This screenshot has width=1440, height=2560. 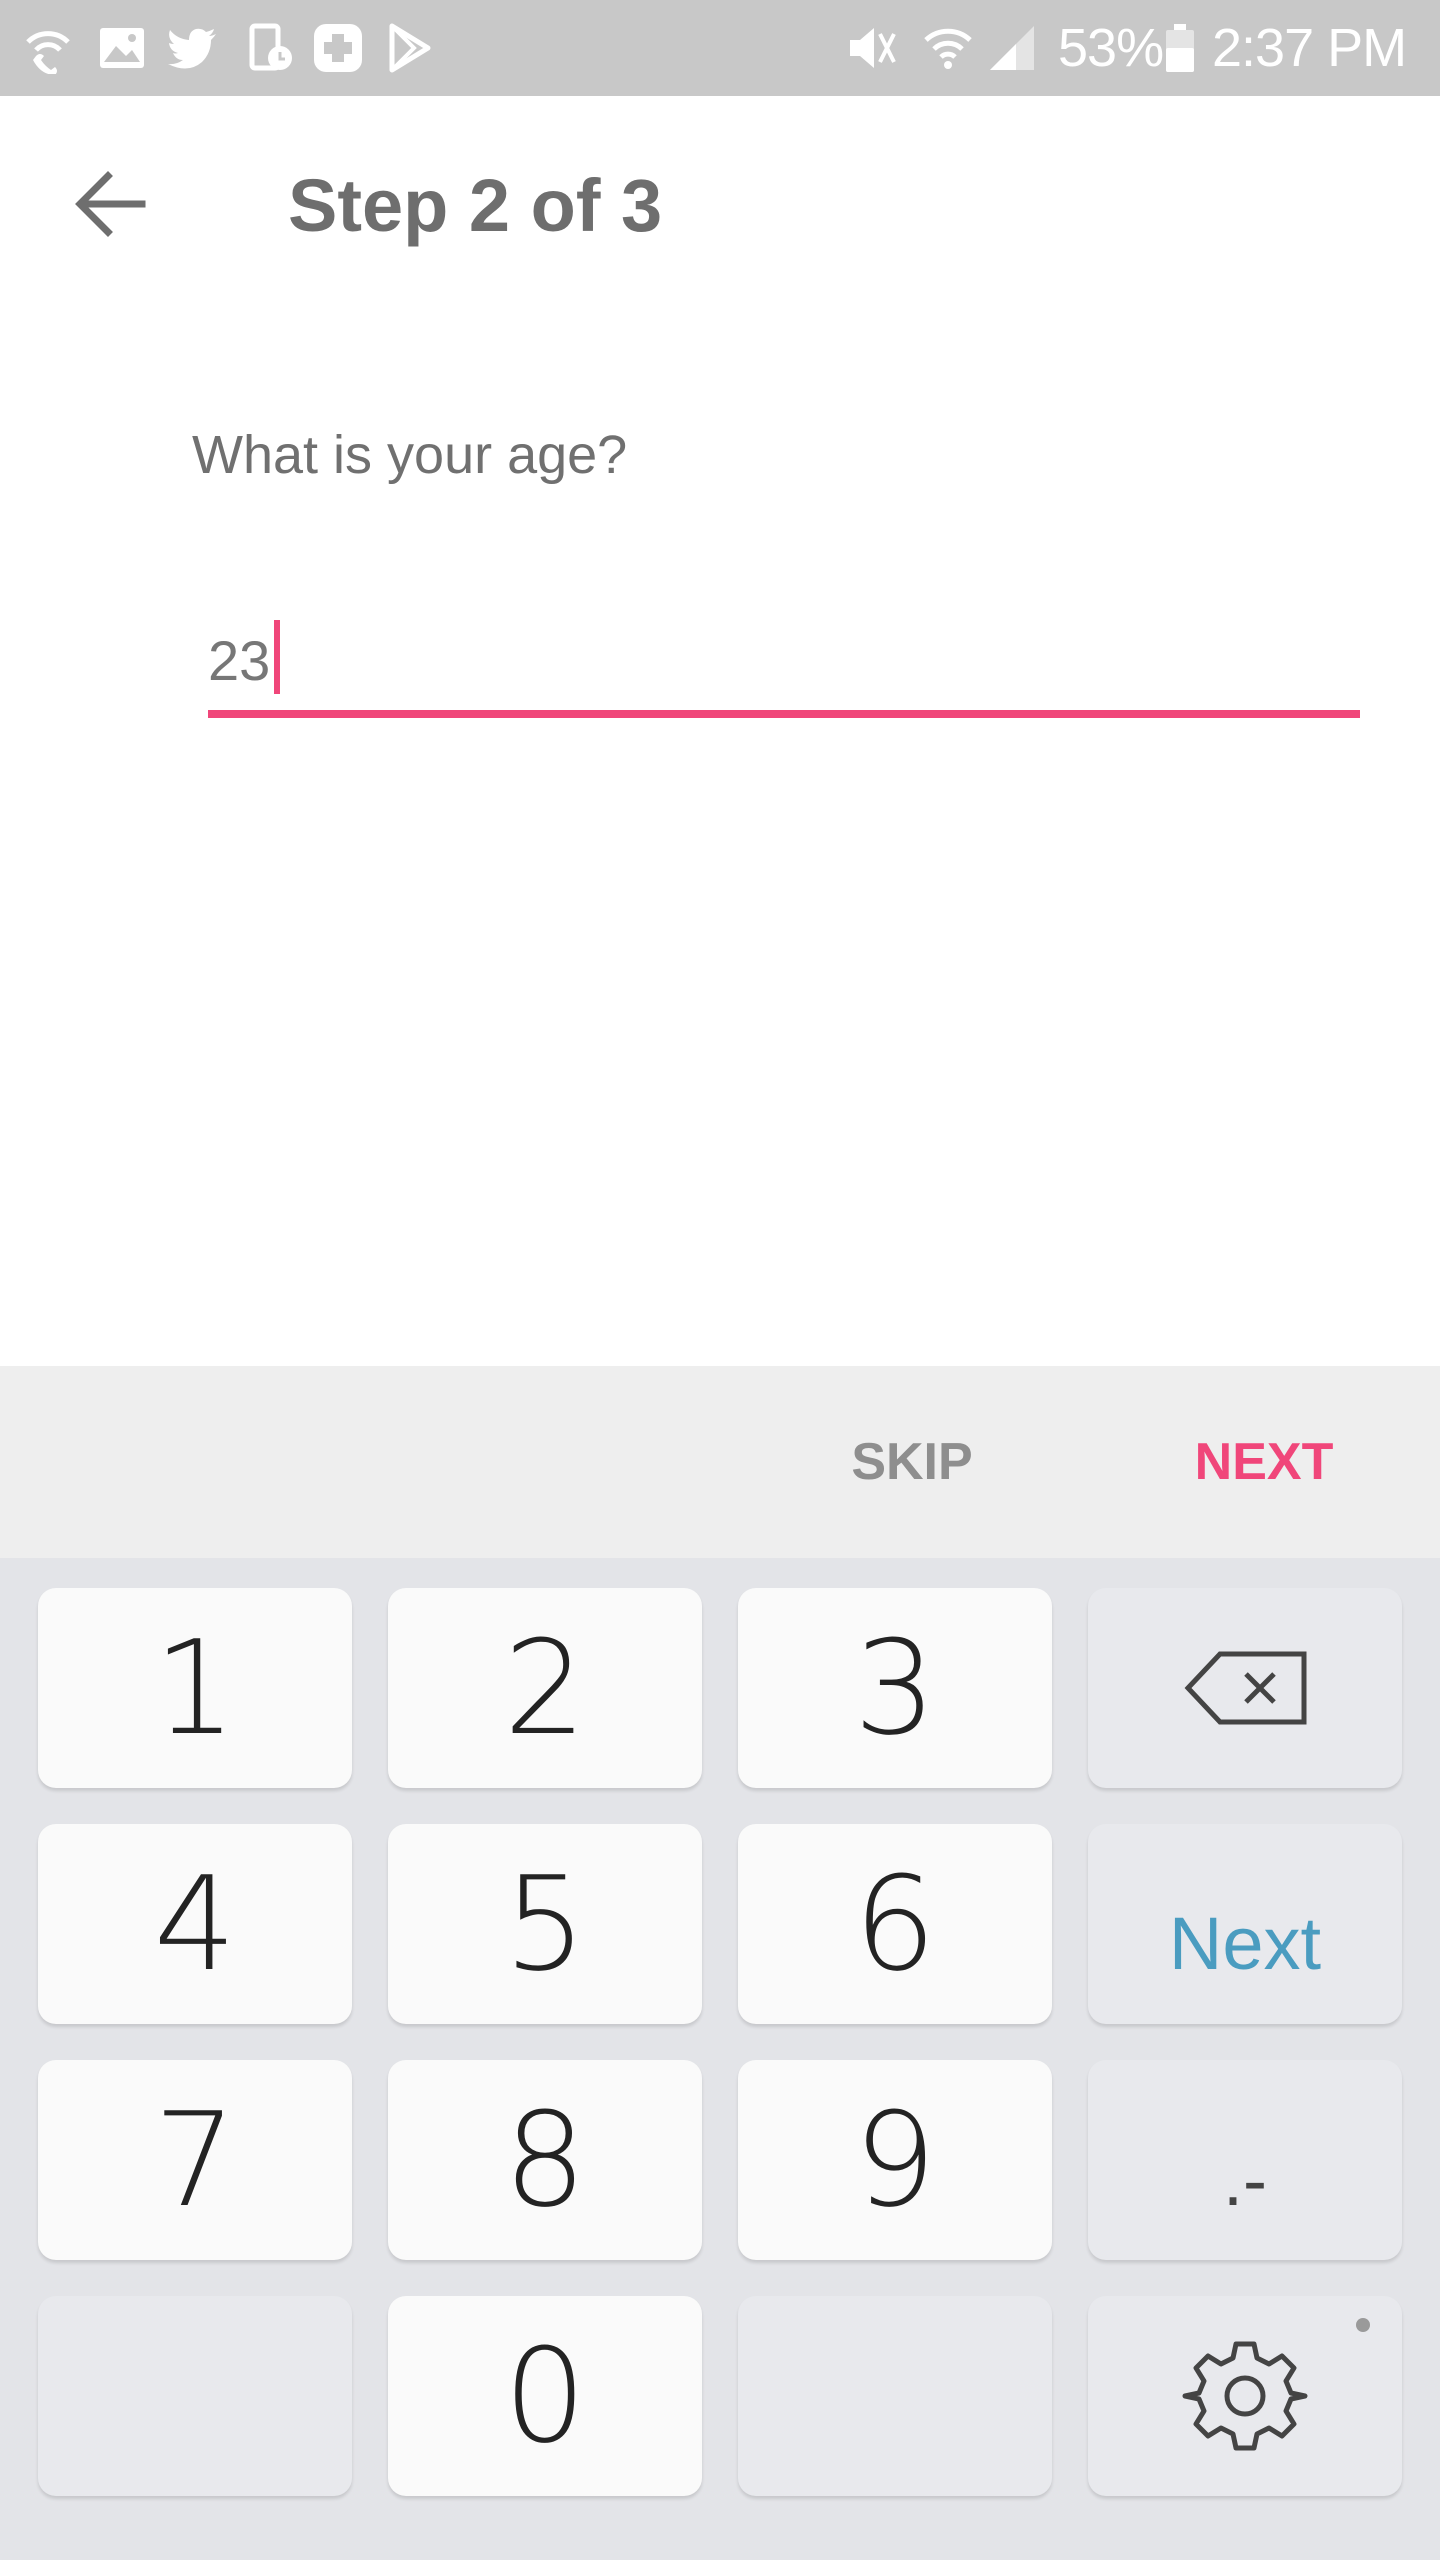 I want to click on text-caret, so click(x=277, y=657).